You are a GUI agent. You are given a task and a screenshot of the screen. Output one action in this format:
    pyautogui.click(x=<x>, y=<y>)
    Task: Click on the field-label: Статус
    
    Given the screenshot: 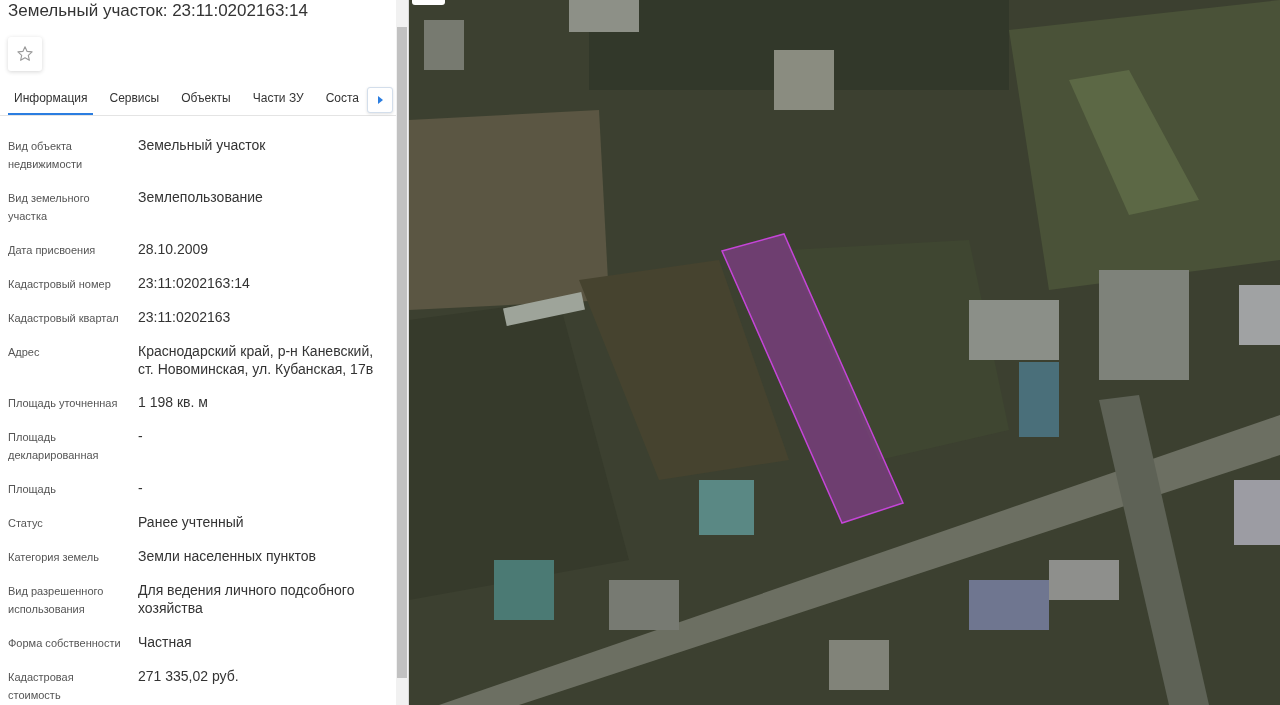 What is the action you would take?
    pyautogui.click(x=25, y=523)
    